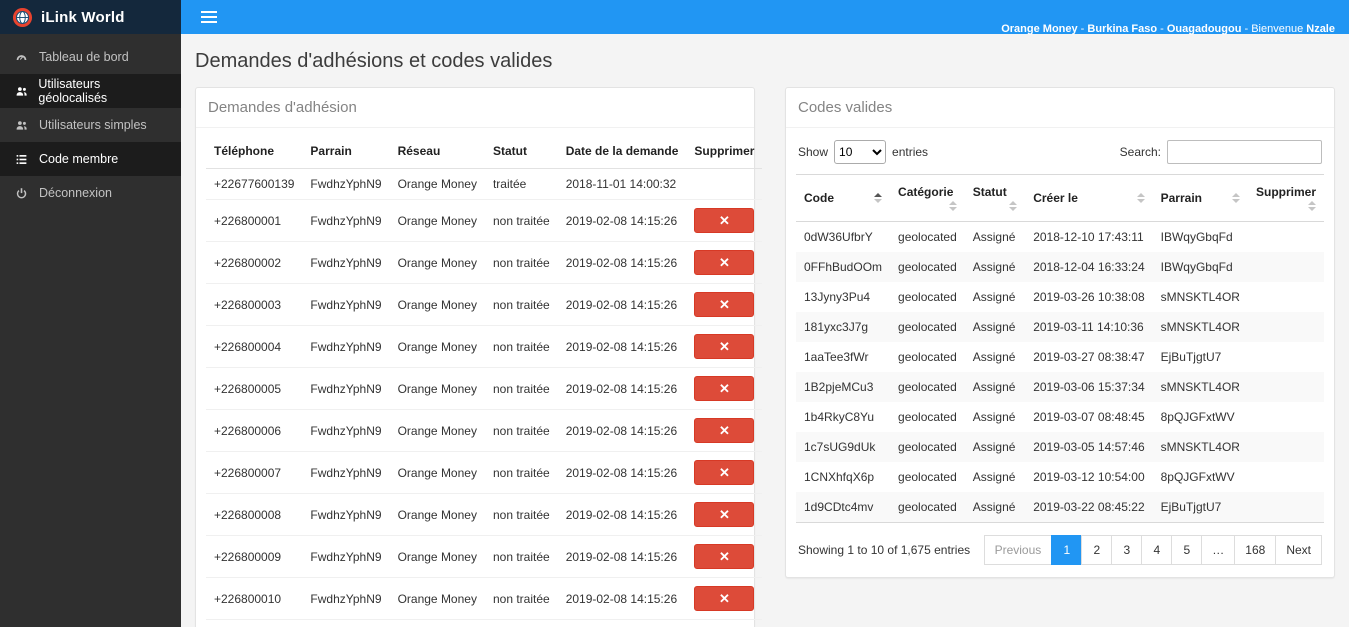 The width and height of the screenshot is (1349, 627). I want to click on requests-column-header: Supprimer, so click(724, 151).